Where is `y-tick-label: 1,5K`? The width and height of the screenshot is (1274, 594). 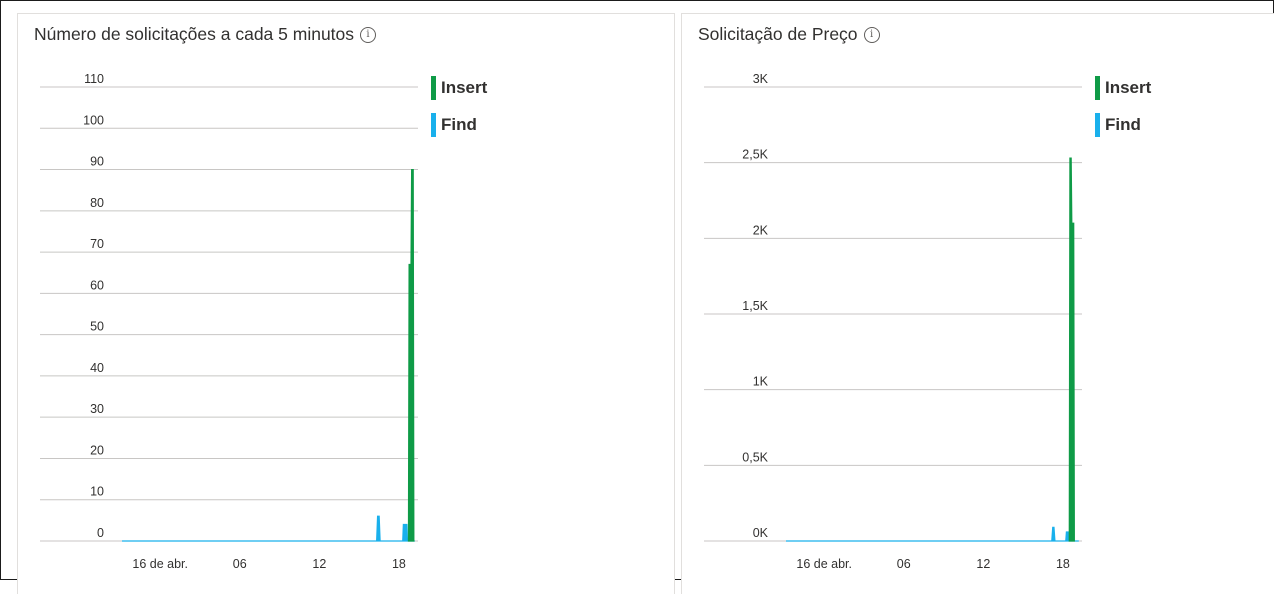
y-tick-label: 1,5K is located at coordinates (755, 306).